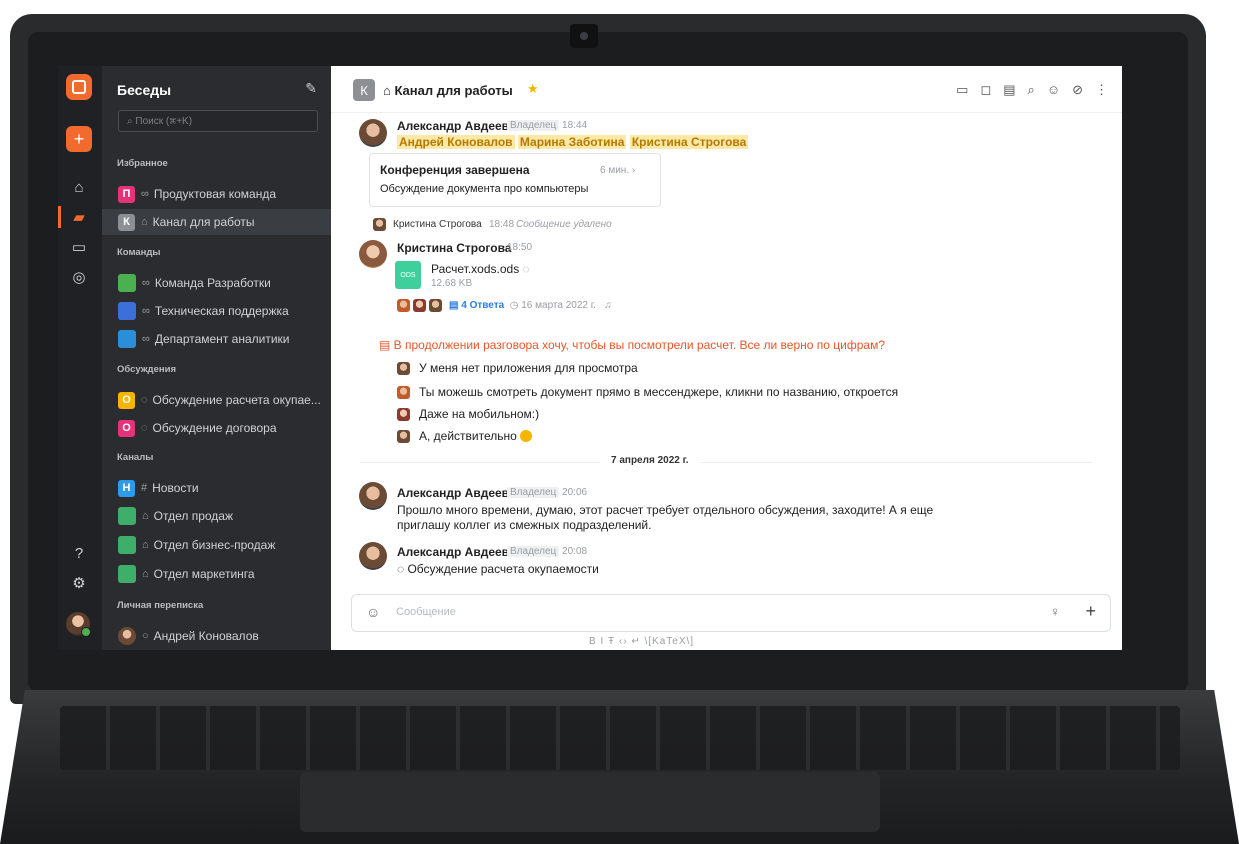 The image size is (1239, 844). I want to click on bell-icon: ♫, so click(608, 305).